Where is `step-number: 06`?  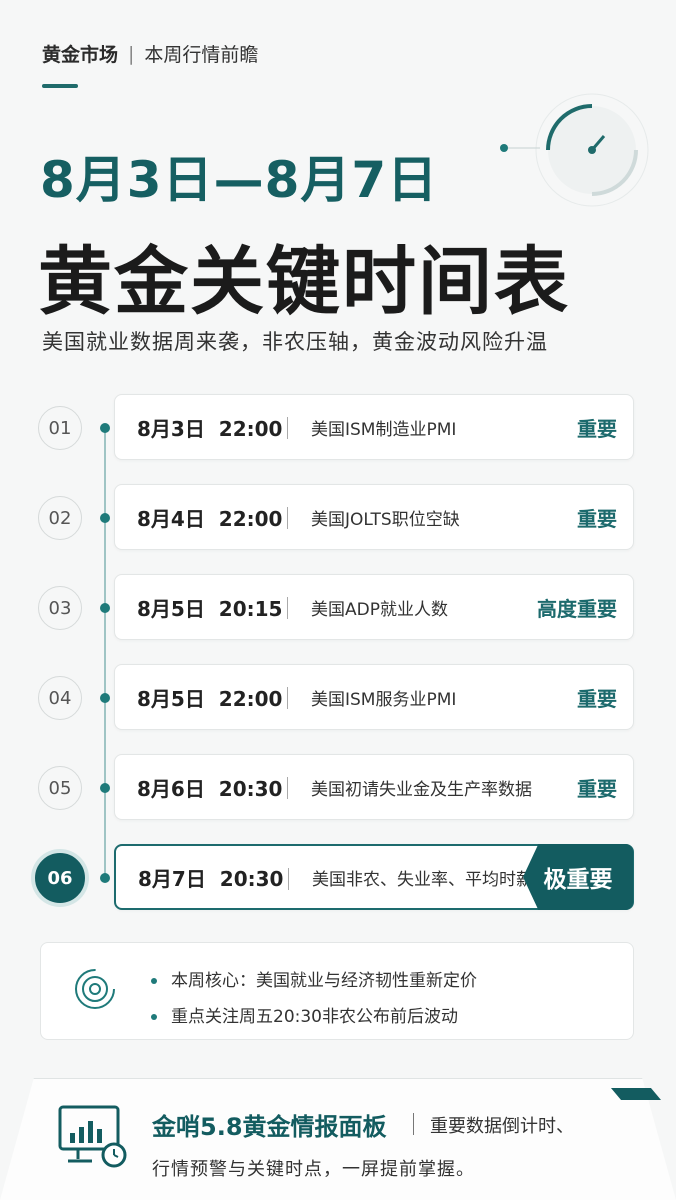
step-number: 06 is located at coordinates (60, 878).